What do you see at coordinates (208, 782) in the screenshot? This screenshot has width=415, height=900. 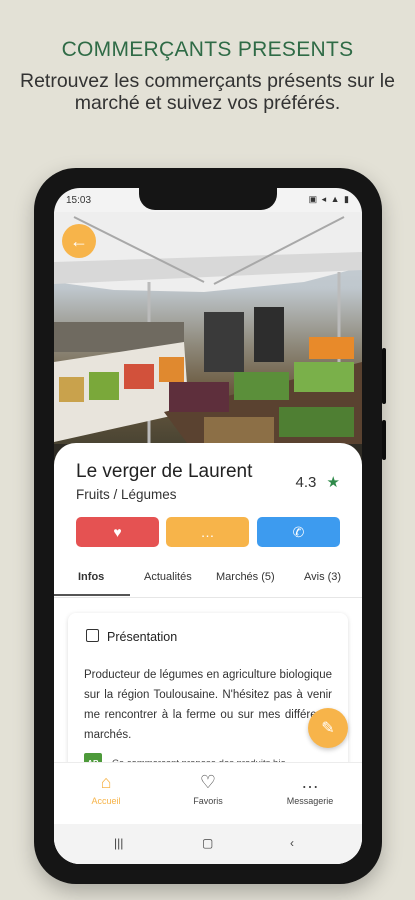 I see `heart-outline-icon: ♡` at bounding box center [208, 782].